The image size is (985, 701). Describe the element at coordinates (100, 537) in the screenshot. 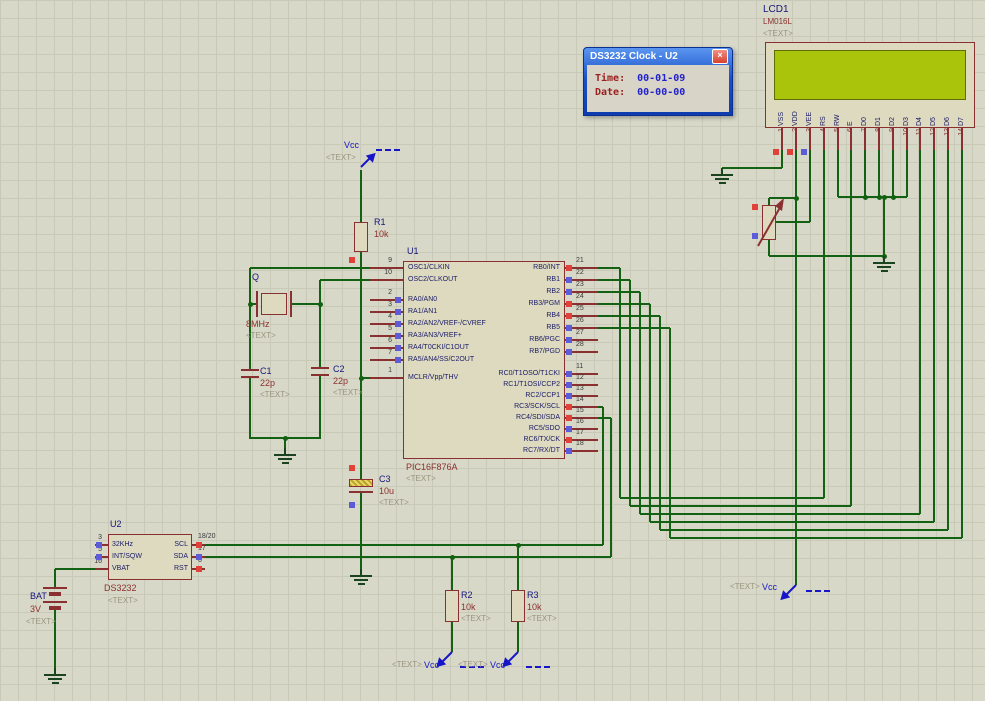

I see `u2-pin-number: 3` at that location.